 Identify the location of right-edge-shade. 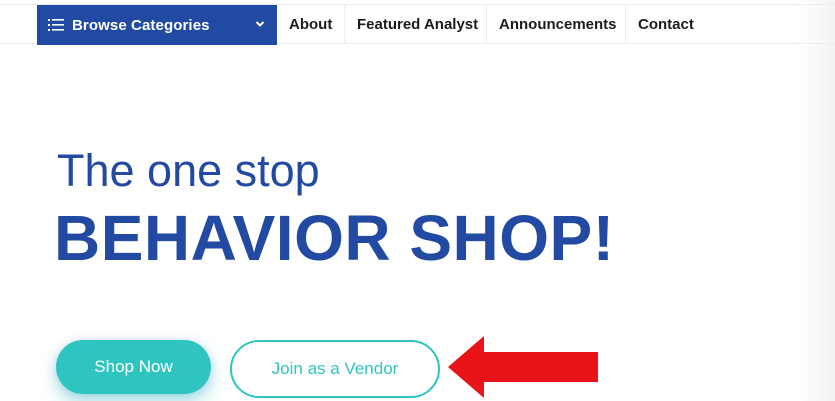
(815, 200).